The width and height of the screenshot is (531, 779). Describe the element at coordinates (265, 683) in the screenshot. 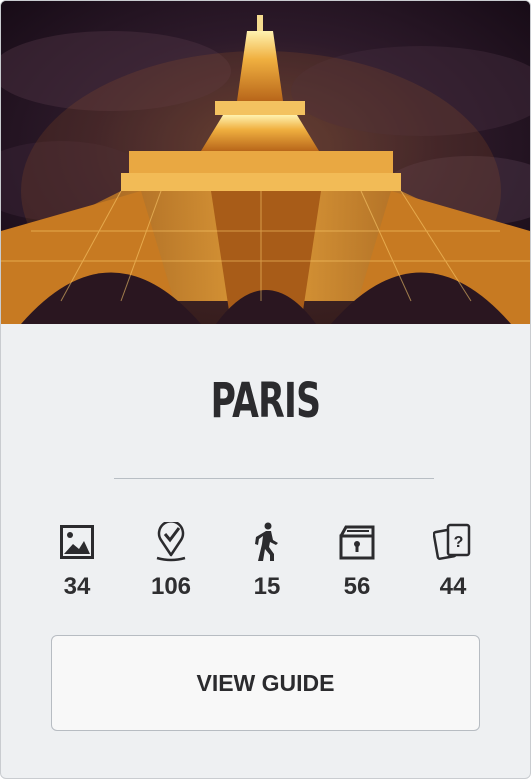

I see `view-guide-button: VIEW GUIDE` at that location.